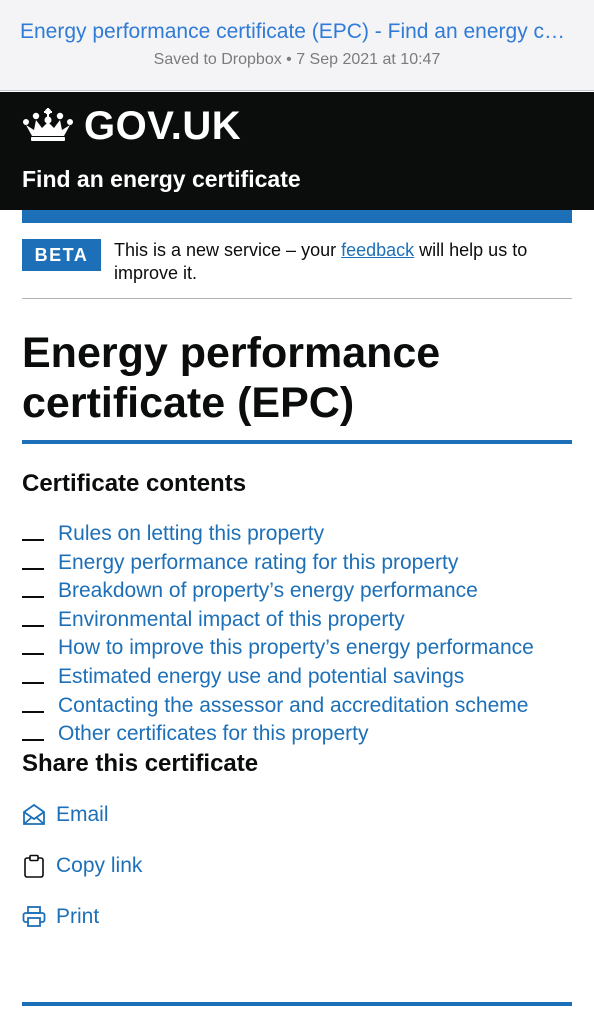 This screenshot has height=1024, width=594. I want to click on crown-icon, so click(48, 124).